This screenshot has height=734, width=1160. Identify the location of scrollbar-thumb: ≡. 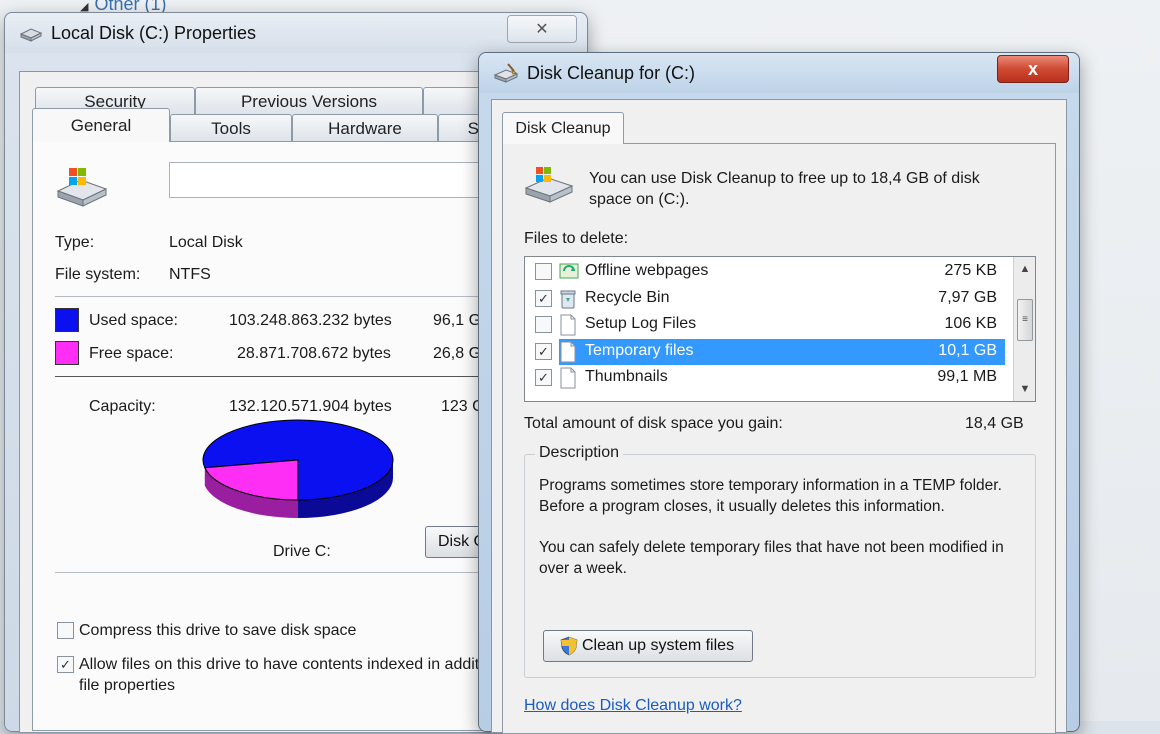
(1025, 320).